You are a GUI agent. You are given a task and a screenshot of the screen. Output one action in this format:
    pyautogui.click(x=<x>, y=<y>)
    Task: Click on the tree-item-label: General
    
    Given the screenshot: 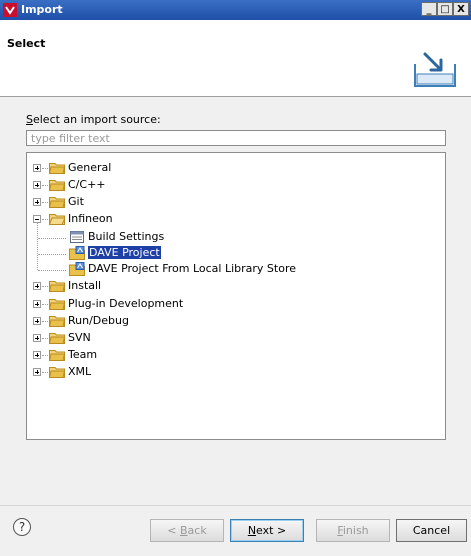 What is the action you would take?
    pyautogui.click(x=90, y=167)
    